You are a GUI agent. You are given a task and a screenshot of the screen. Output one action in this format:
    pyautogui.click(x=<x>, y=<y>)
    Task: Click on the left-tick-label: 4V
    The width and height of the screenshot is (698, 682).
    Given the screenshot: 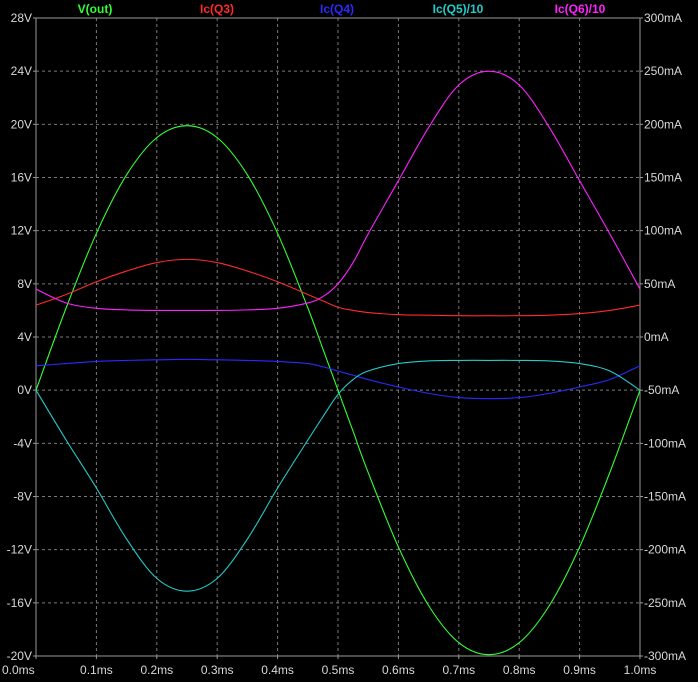 What is the action you would take?
    pyautogui.click(x=24, y=337)
    